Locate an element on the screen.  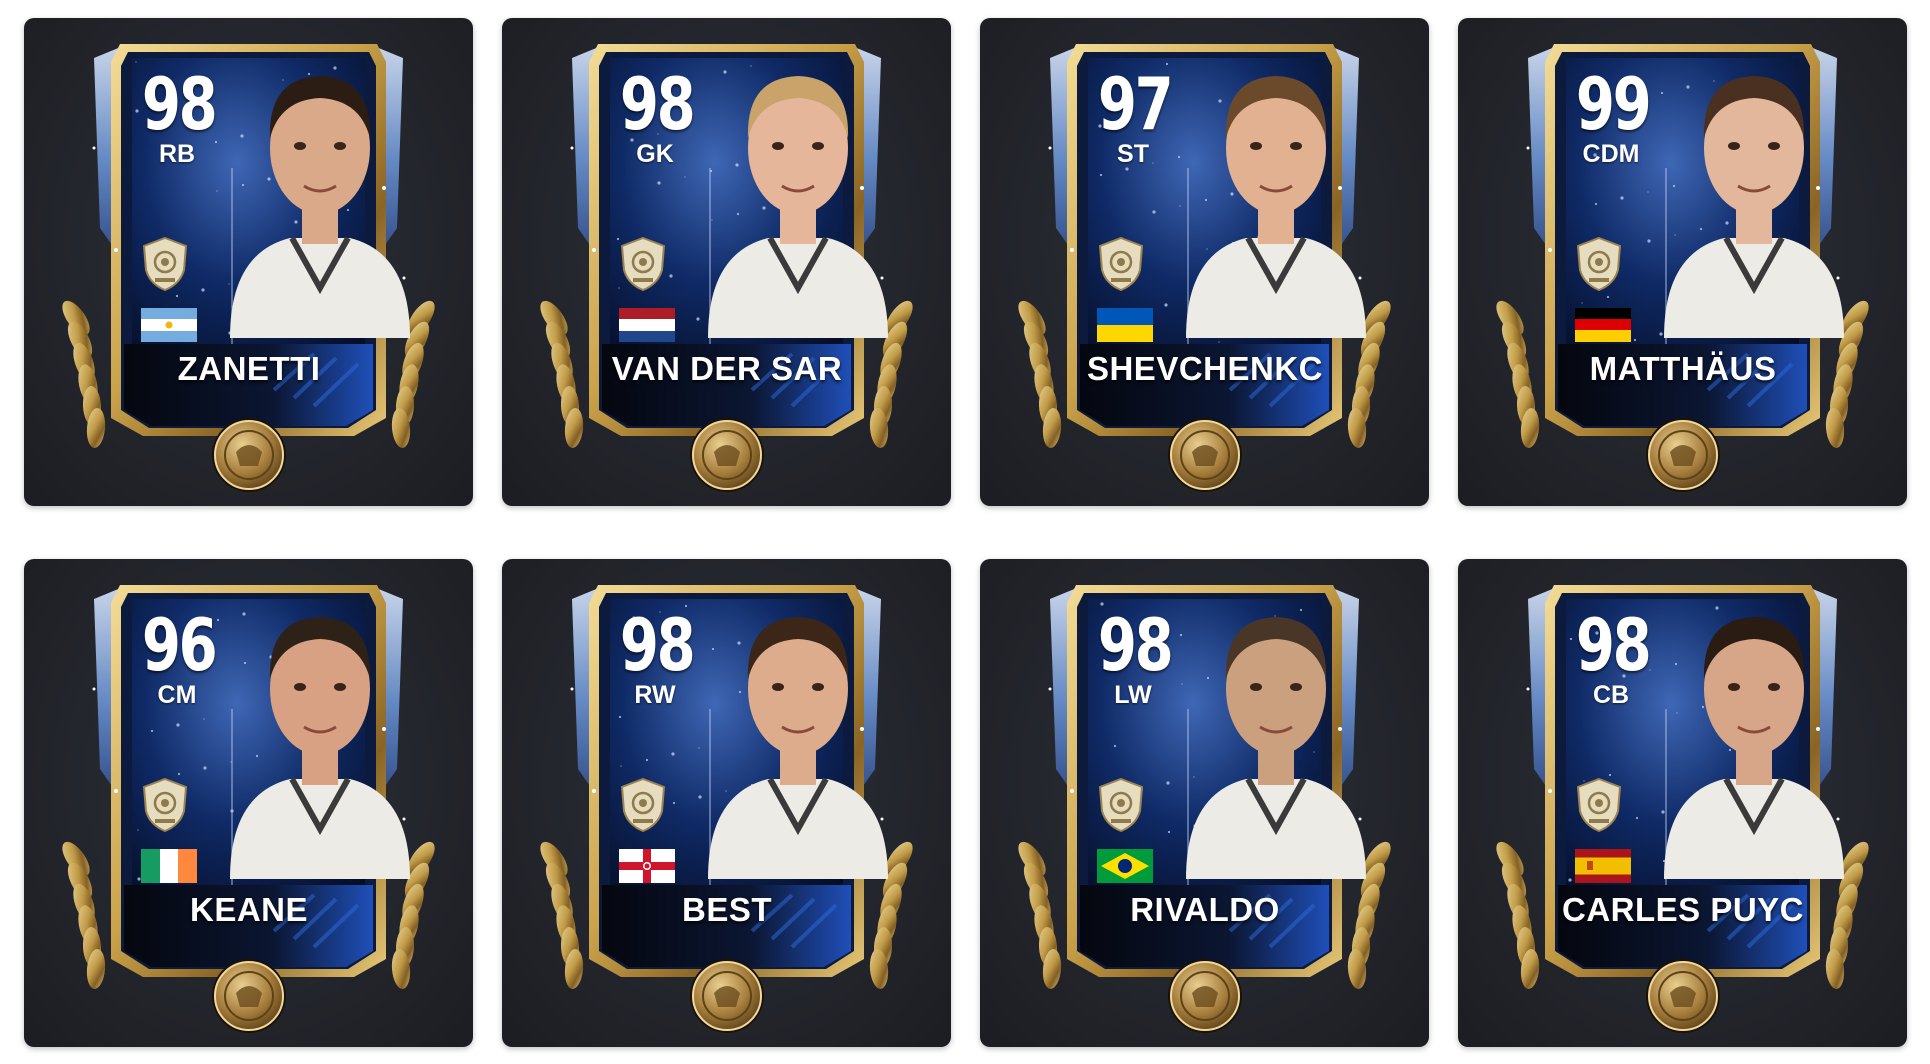
player-position: LW is located at coordinates (1133, 695).